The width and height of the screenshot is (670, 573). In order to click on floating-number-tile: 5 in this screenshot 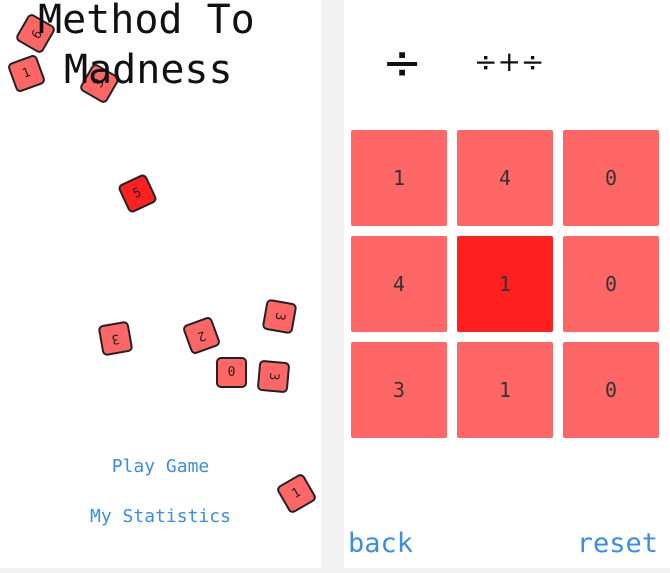, I will do `click(137, 193)`.